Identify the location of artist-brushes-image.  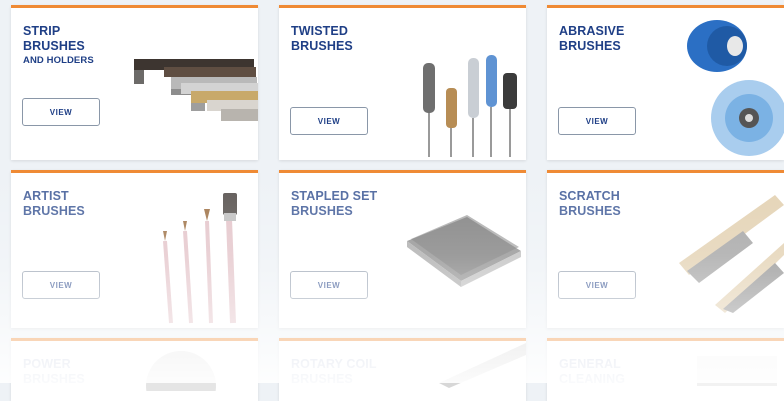
(200, 258).